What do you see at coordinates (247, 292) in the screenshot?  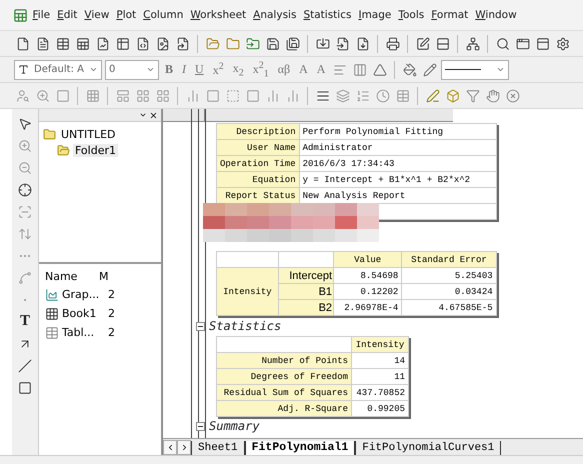 I see `row-group-header: Intensity` at bounding box center [247, 292].